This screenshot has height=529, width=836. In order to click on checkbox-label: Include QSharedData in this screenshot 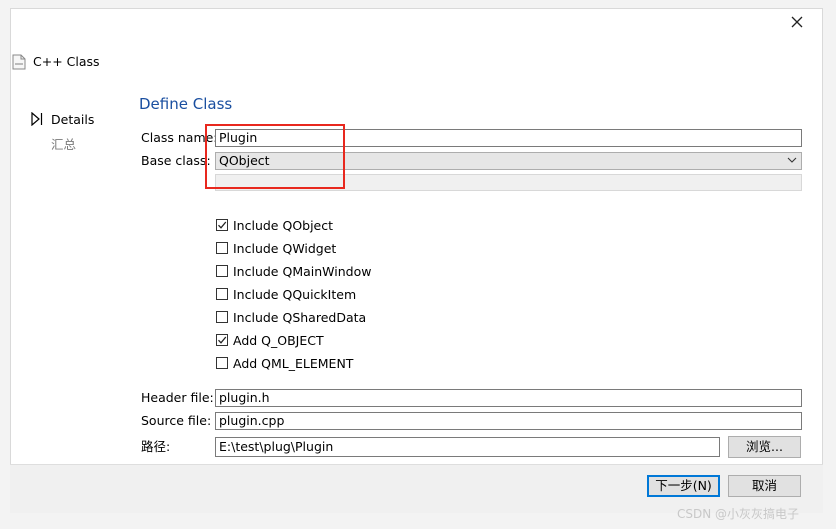, I will do `click(300, 317)`.